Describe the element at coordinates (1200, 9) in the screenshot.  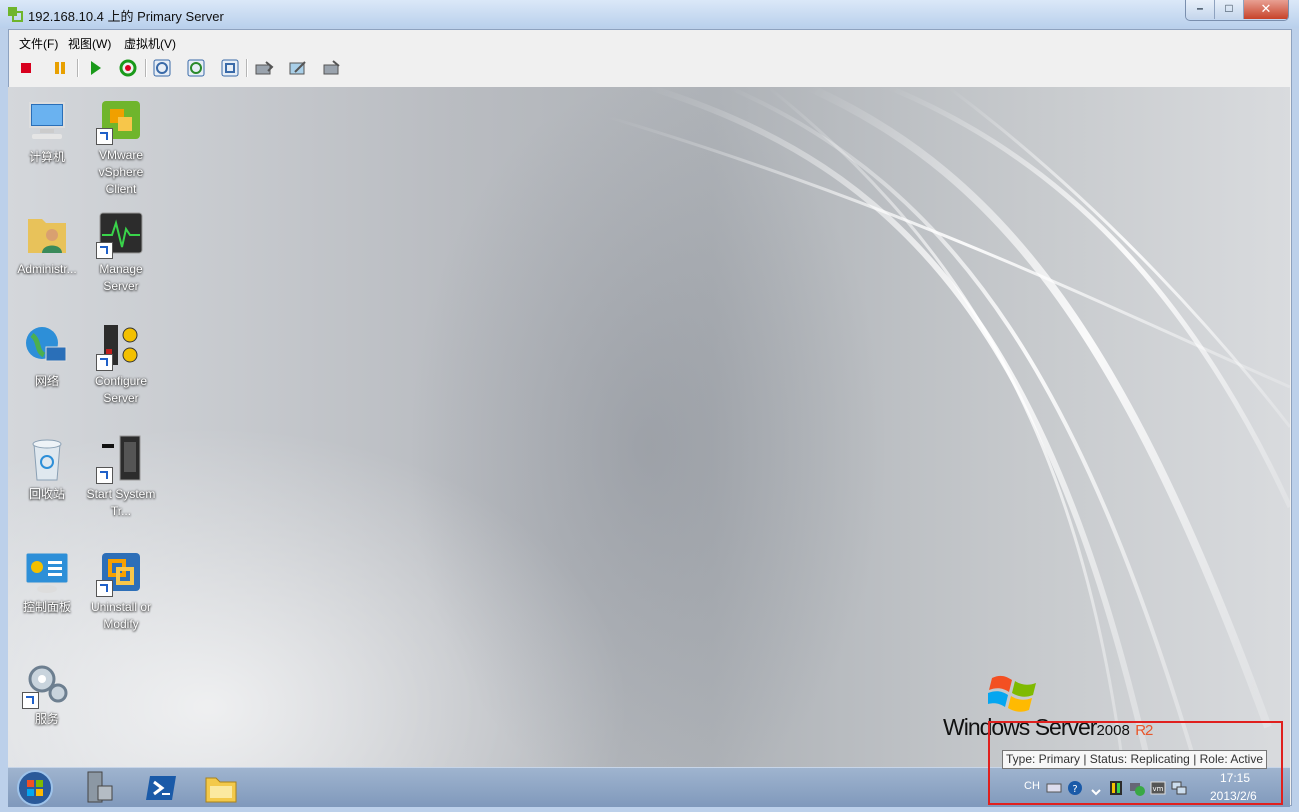
I see `minimize-button: –` at that location.